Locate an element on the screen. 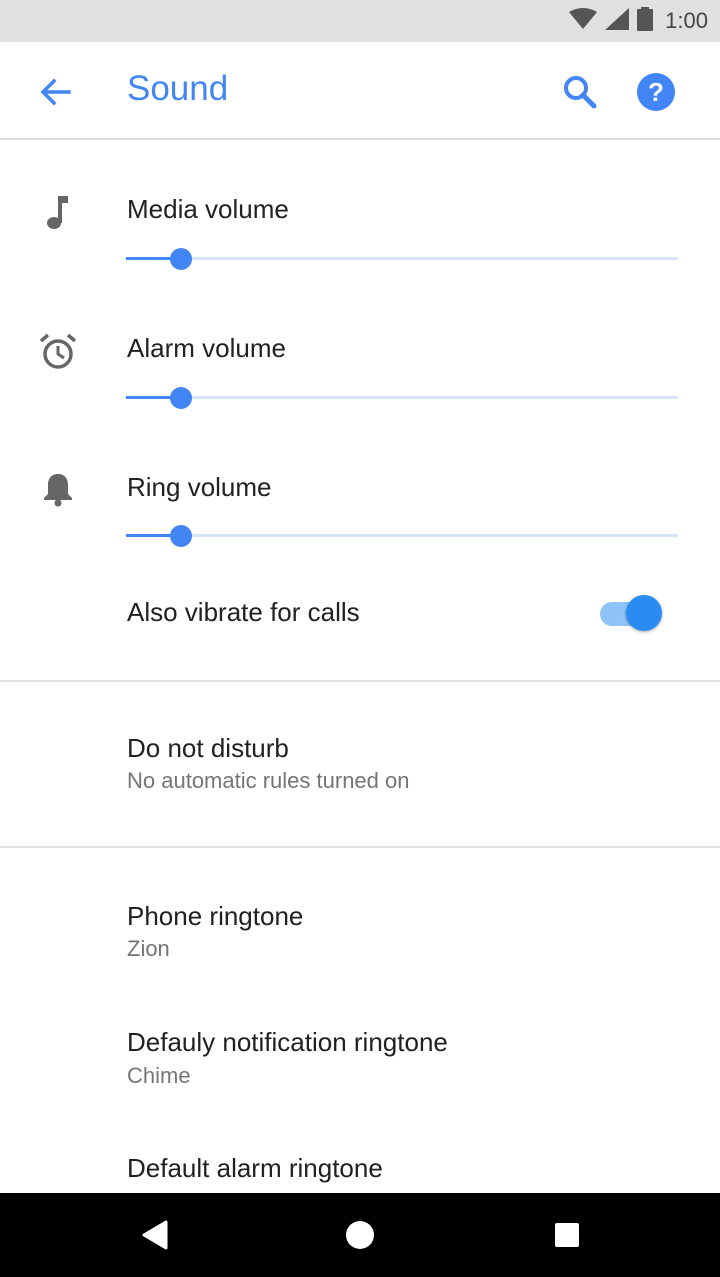 The height and width of the screenshot is (1277, 720). notification-ringtone-value: Chime is located at coordinates (159, 1075).